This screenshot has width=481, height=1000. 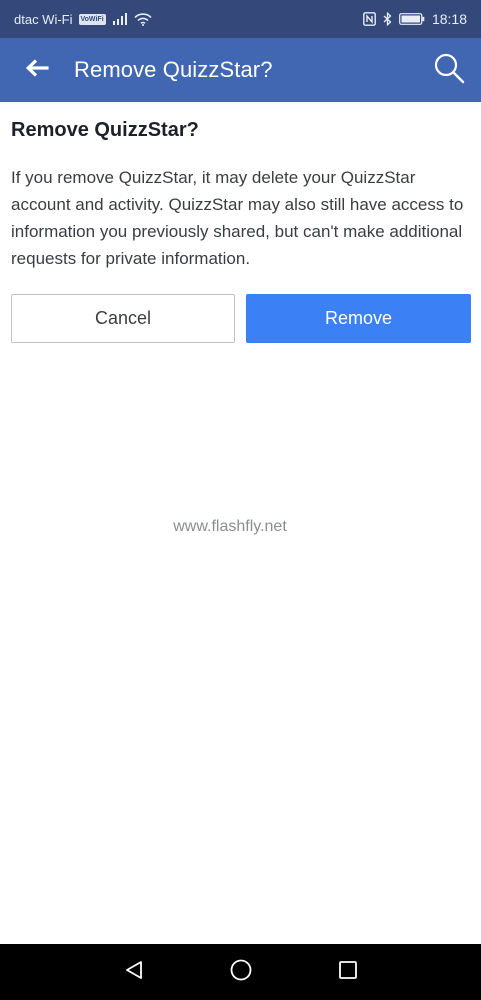 What do you see at coordinates (240, 19) in the screenshot?
I see `status-bar: dtac Wi-Fi VoWiFi 18:18` at bounding box center [240, 19].